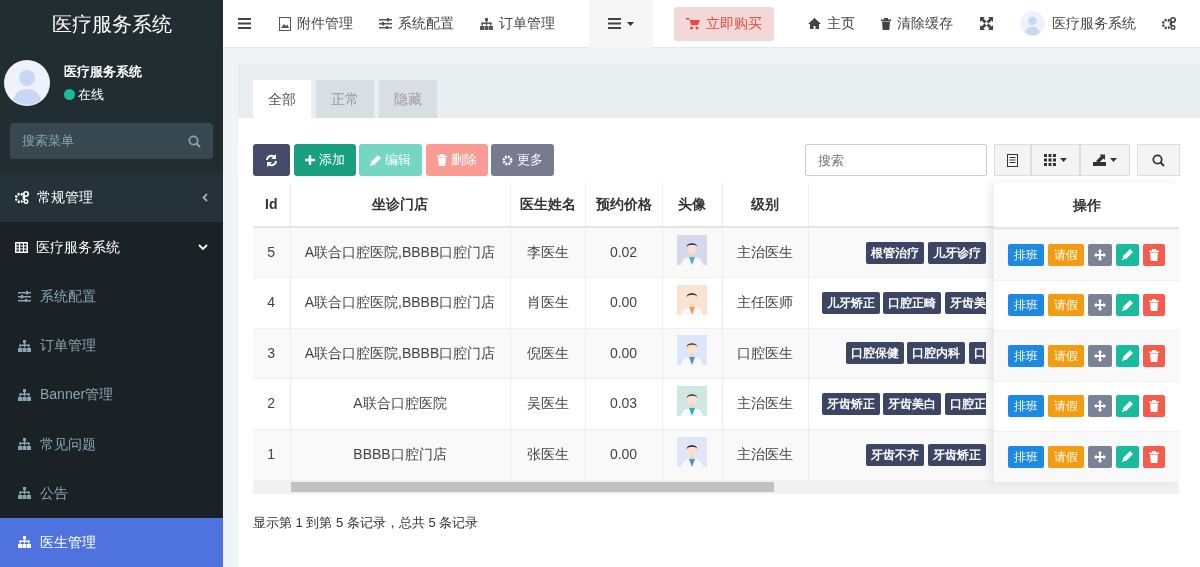 This screenshot has height=567, width=1200. I want to click on export-button, so click(1105, 160).